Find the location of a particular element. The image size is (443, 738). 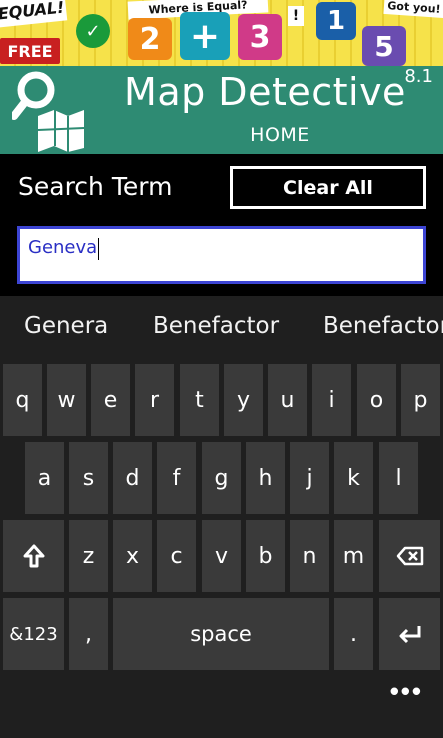

key-c: c is located at coordinates (176, 556).